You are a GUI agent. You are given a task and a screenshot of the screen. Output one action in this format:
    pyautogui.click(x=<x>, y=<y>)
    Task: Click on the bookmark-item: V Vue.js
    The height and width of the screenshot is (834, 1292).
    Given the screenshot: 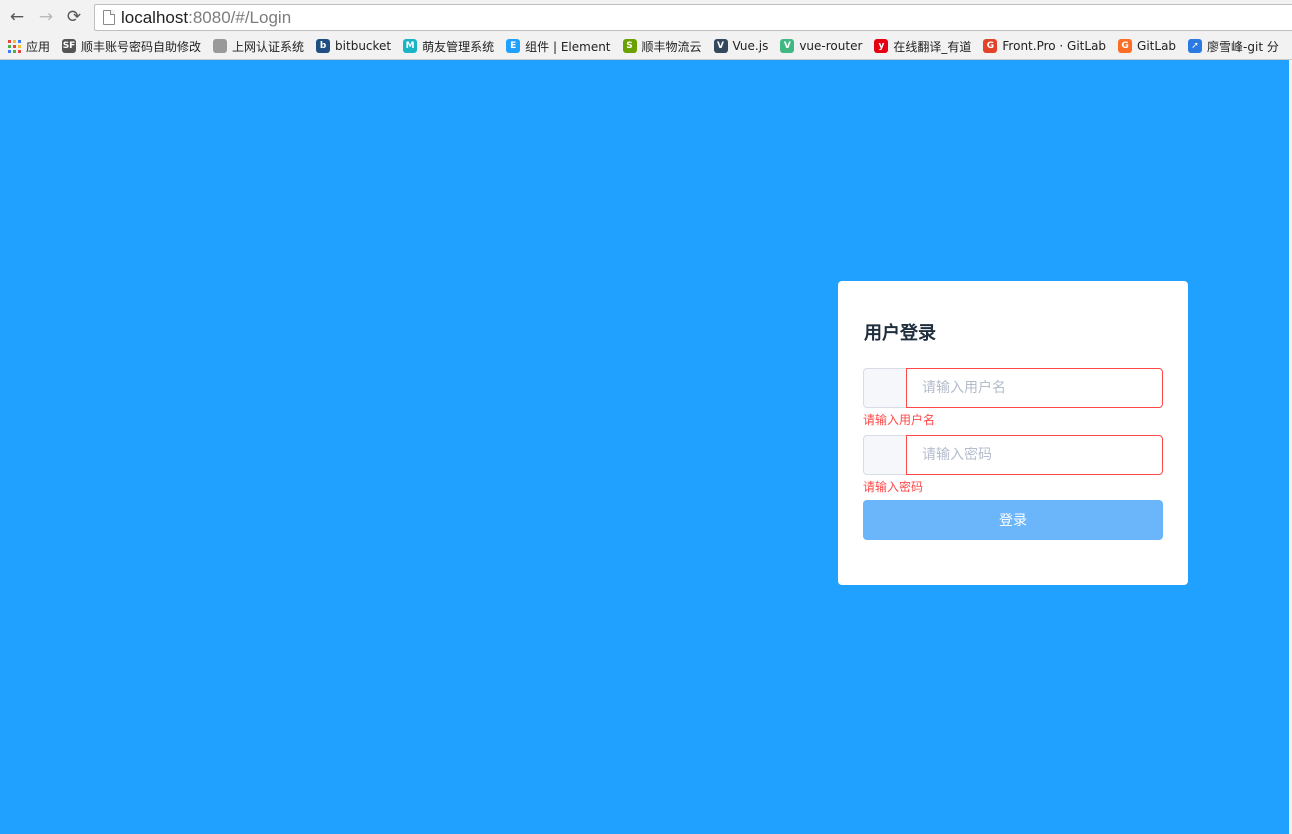 What is the action you would take?
    pyautogui.click(x=741, y=46)
    